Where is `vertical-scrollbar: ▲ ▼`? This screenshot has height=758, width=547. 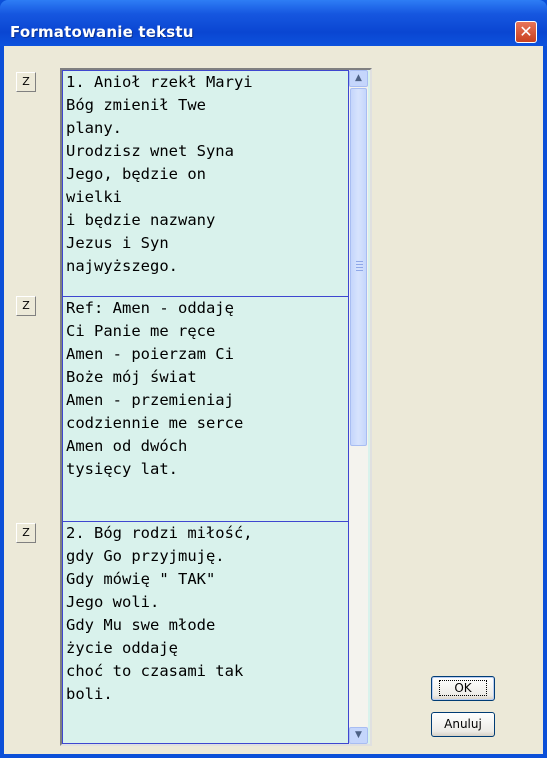 vertical-scrollbar: ▲ ▼ is located at coordinates (358, 407).